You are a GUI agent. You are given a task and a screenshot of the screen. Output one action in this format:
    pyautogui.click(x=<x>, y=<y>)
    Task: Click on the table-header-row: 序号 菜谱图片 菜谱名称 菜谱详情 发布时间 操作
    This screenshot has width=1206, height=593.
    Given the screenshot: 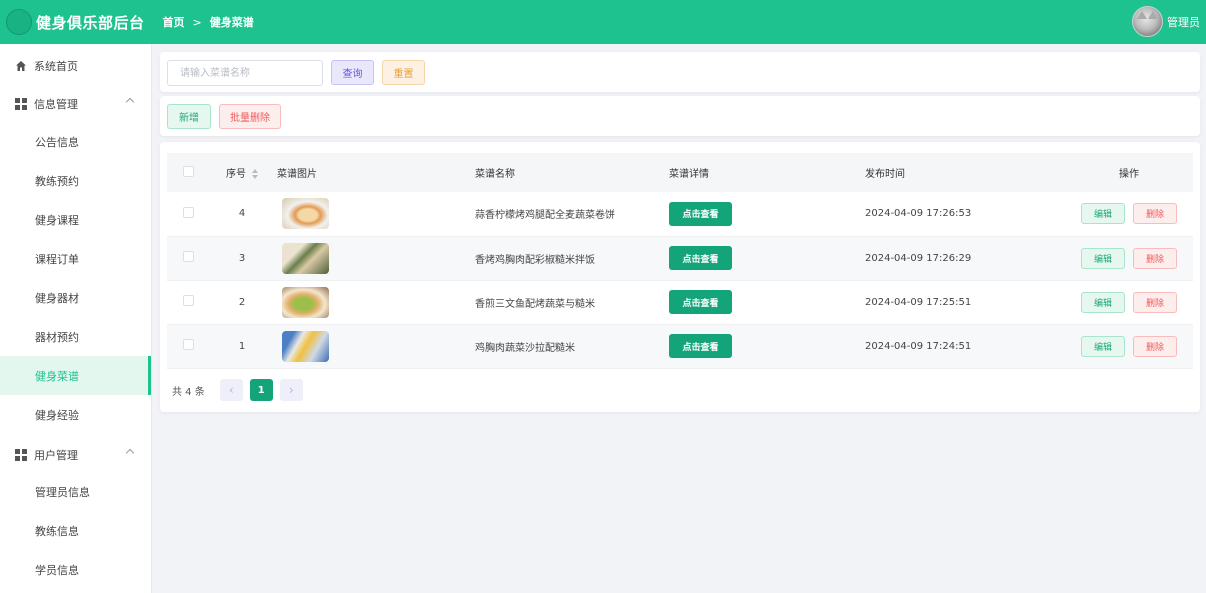 What is the action you would take?
    pyautogui.click(x=680, y=172)
    